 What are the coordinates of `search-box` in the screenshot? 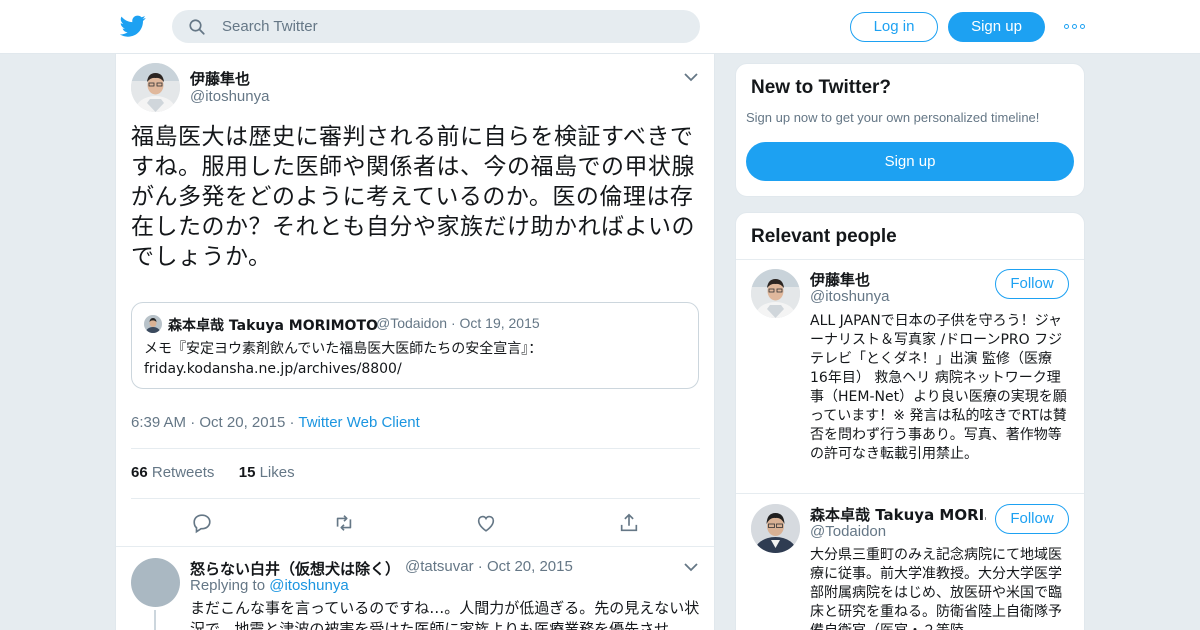 It's located at (436, 26).